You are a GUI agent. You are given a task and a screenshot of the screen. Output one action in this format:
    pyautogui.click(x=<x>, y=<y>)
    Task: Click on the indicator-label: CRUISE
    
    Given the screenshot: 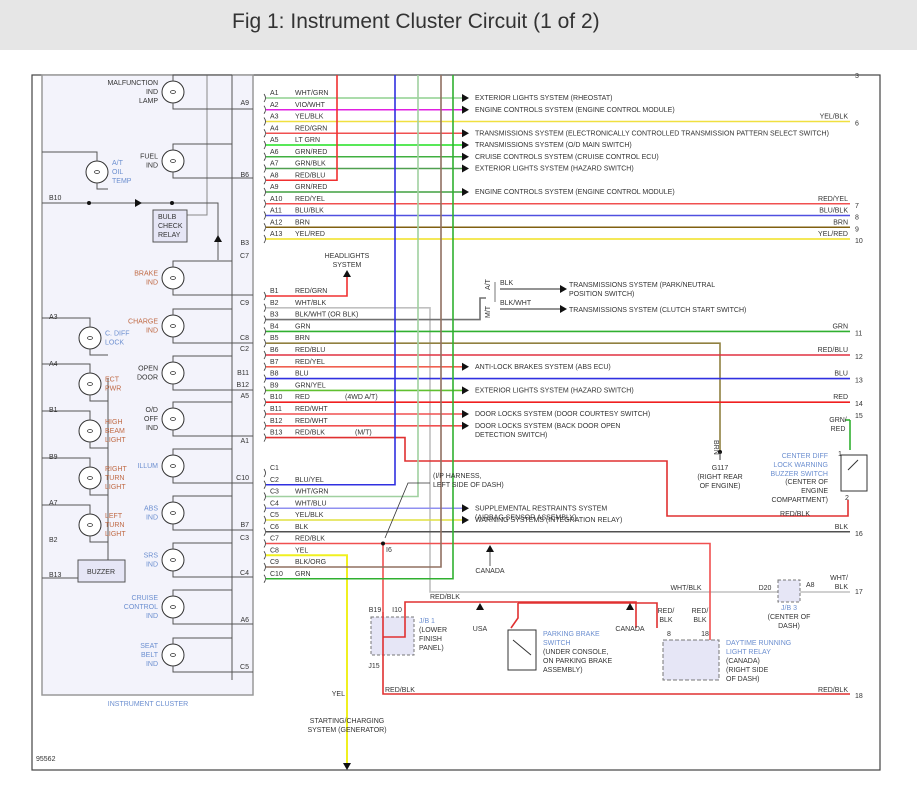 What is the action you would take?
    pyautogui.click(x=145, y=598)
    